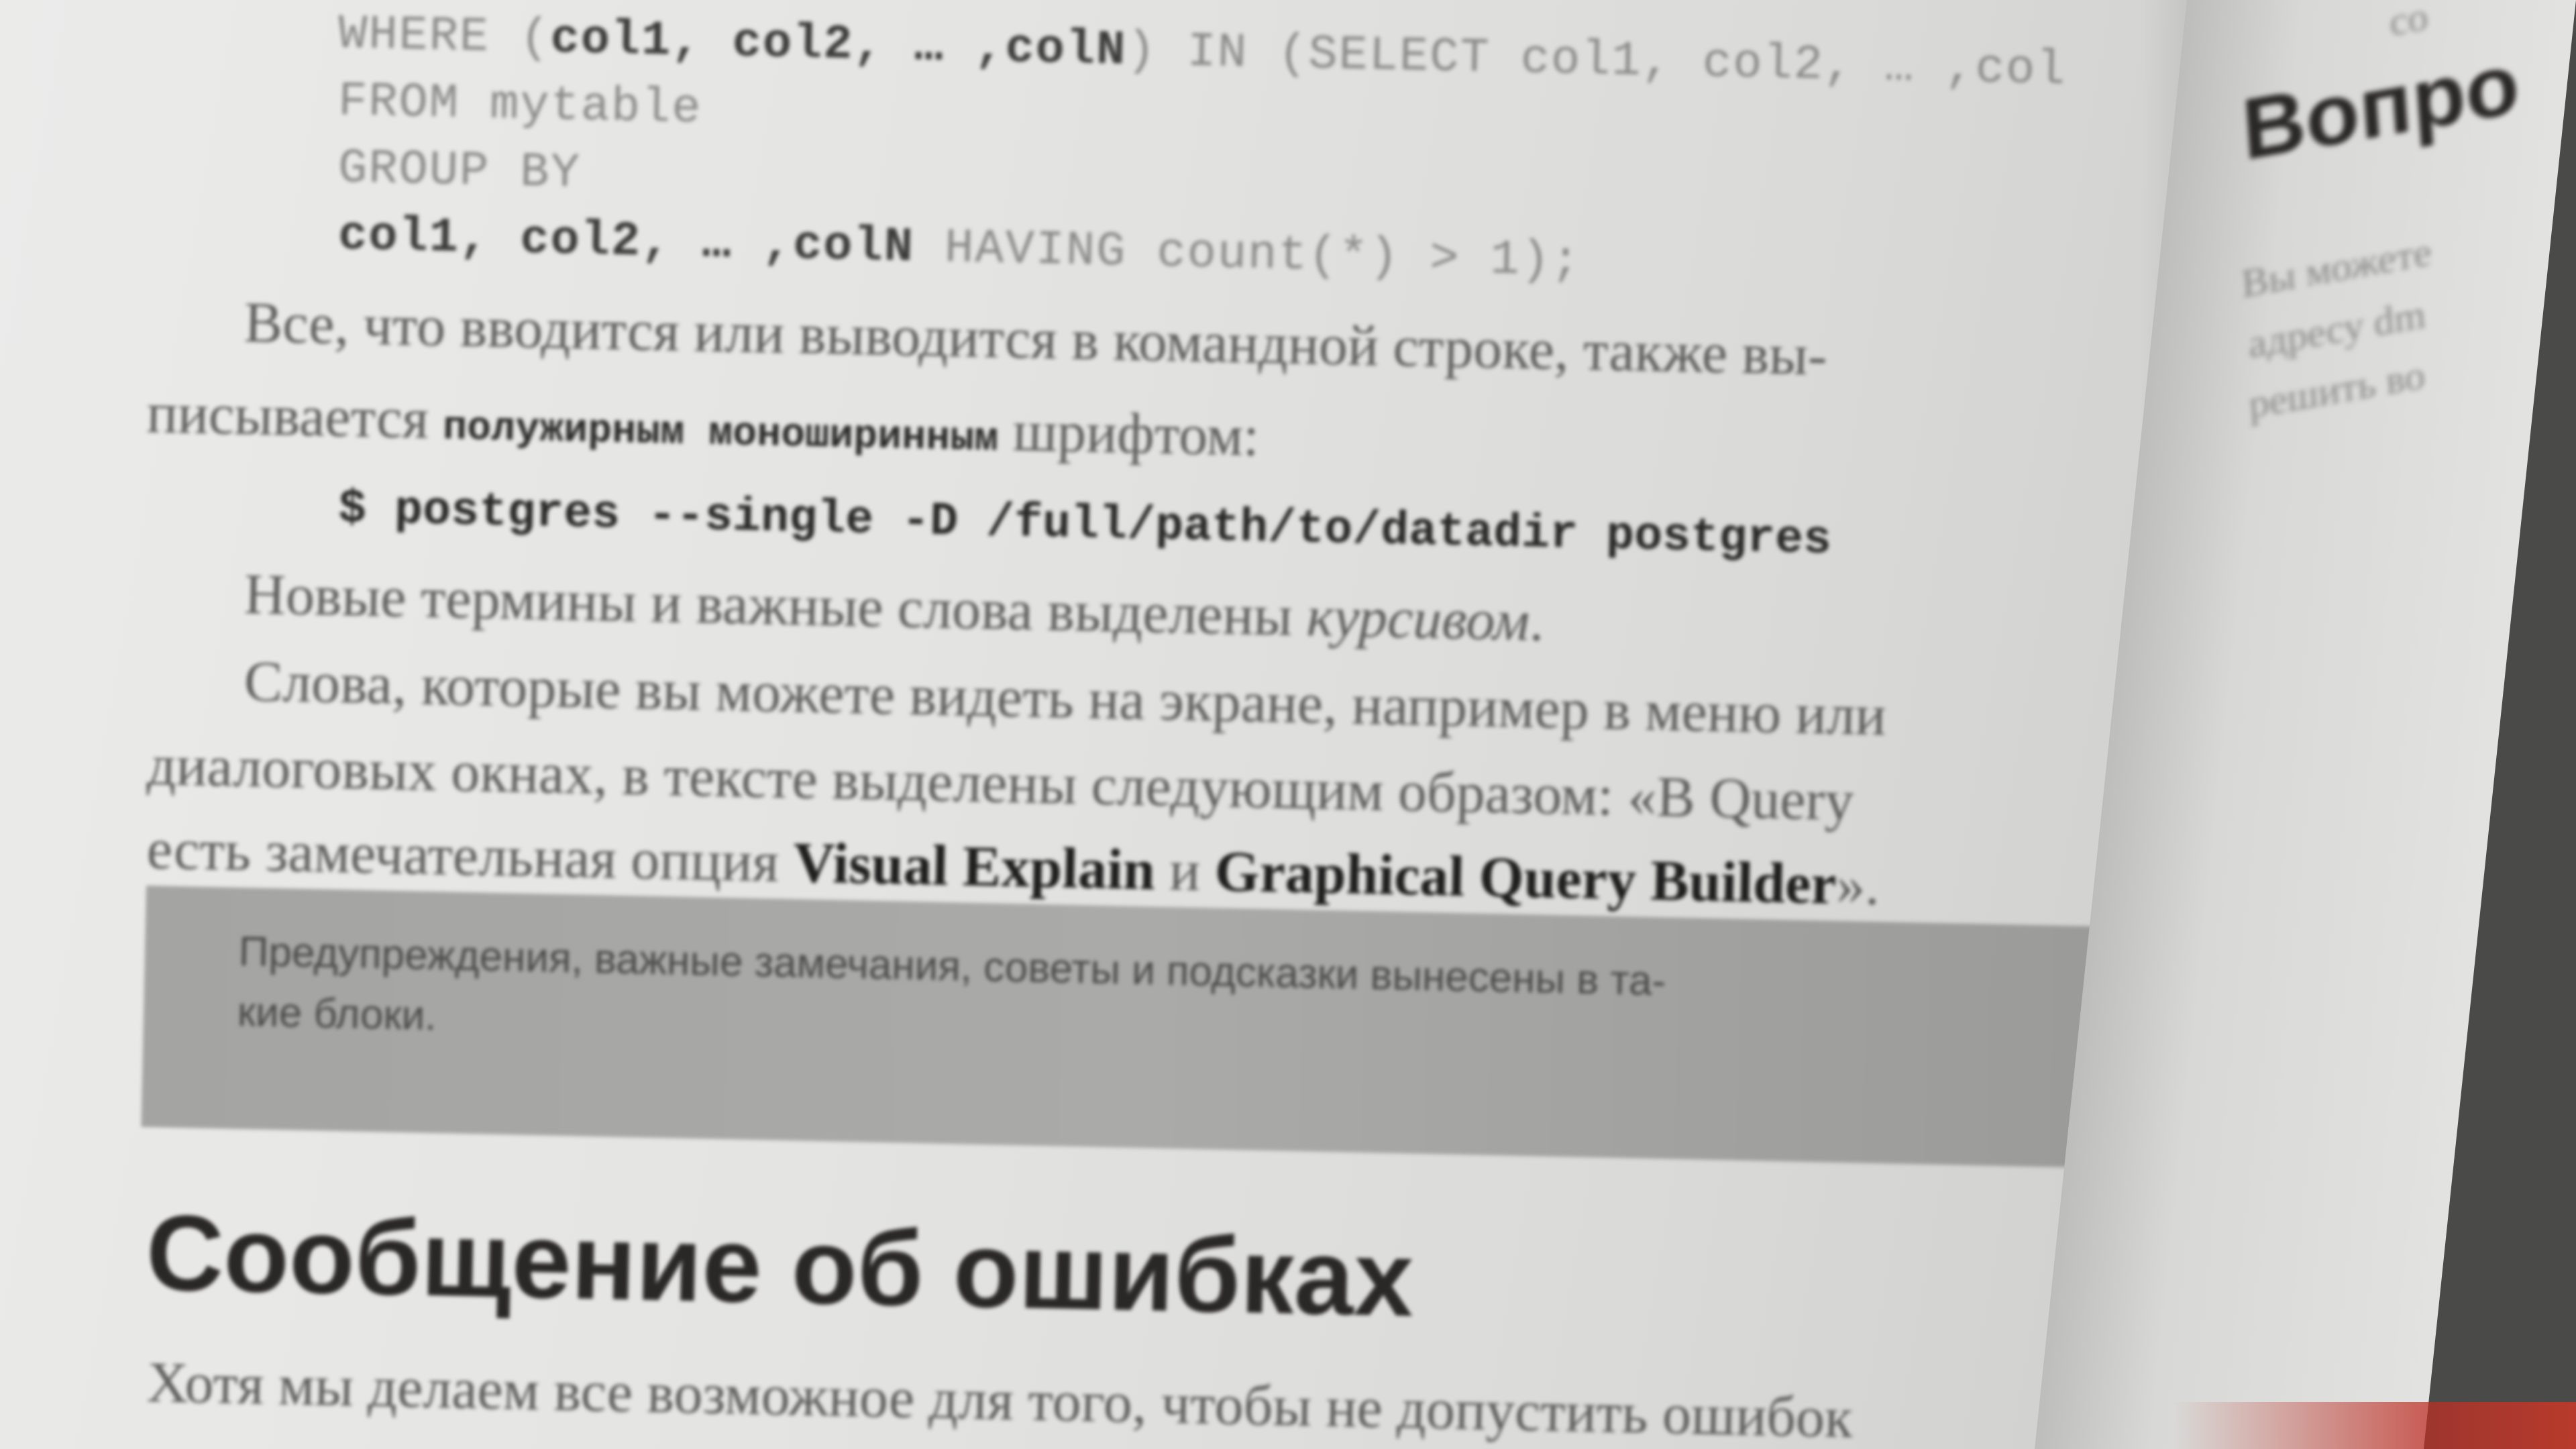 This screenshot has width=2576, height=1449. What do you see at coordinates (780, 1265) in the screenshot?
I see `section-heading: Сообщение об ошибках` at bounding box center [780, 1265].